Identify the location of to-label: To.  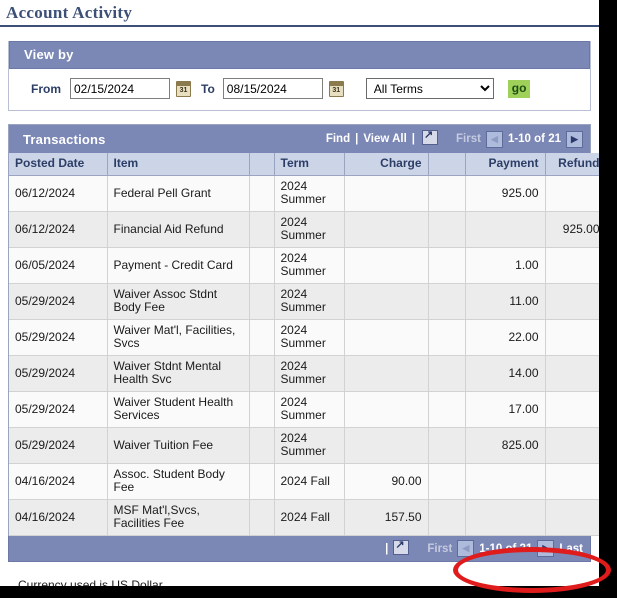
(208, 88).